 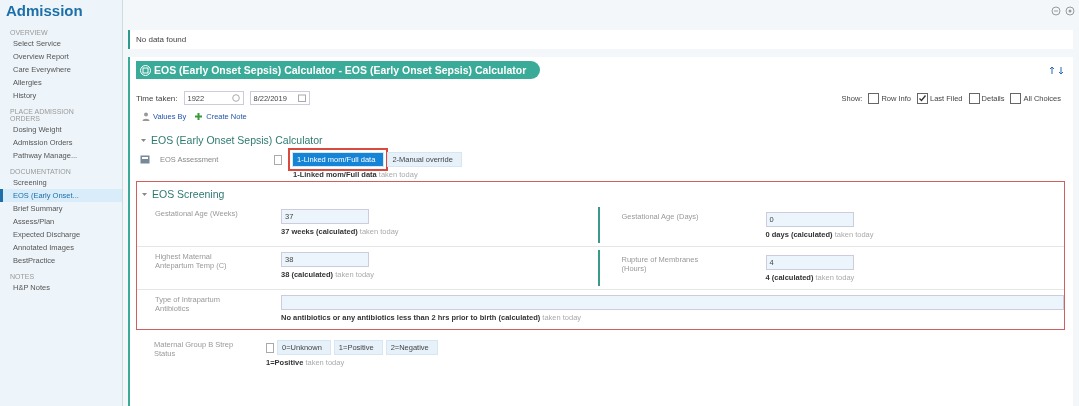 What do you see at coordinates (146, 116) in the screenshot?
I see `person-icon` at bounding box center [146, 116].